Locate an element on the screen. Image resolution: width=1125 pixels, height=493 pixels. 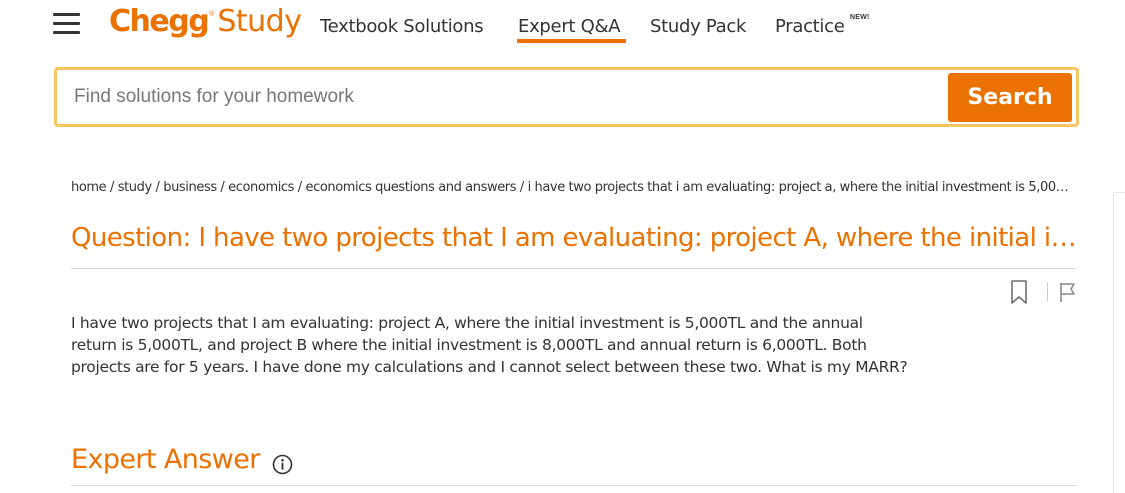
question-prefix: Question: is located at coordinates (131, 238).